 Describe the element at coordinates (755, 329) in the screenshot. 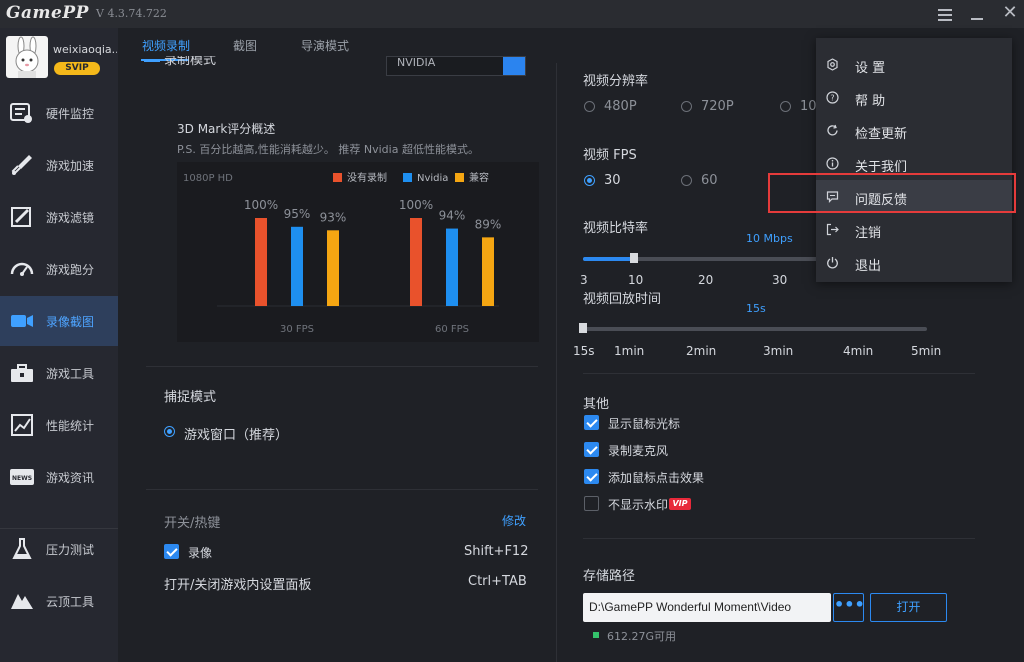

I see `replay-slider-track` at that location.